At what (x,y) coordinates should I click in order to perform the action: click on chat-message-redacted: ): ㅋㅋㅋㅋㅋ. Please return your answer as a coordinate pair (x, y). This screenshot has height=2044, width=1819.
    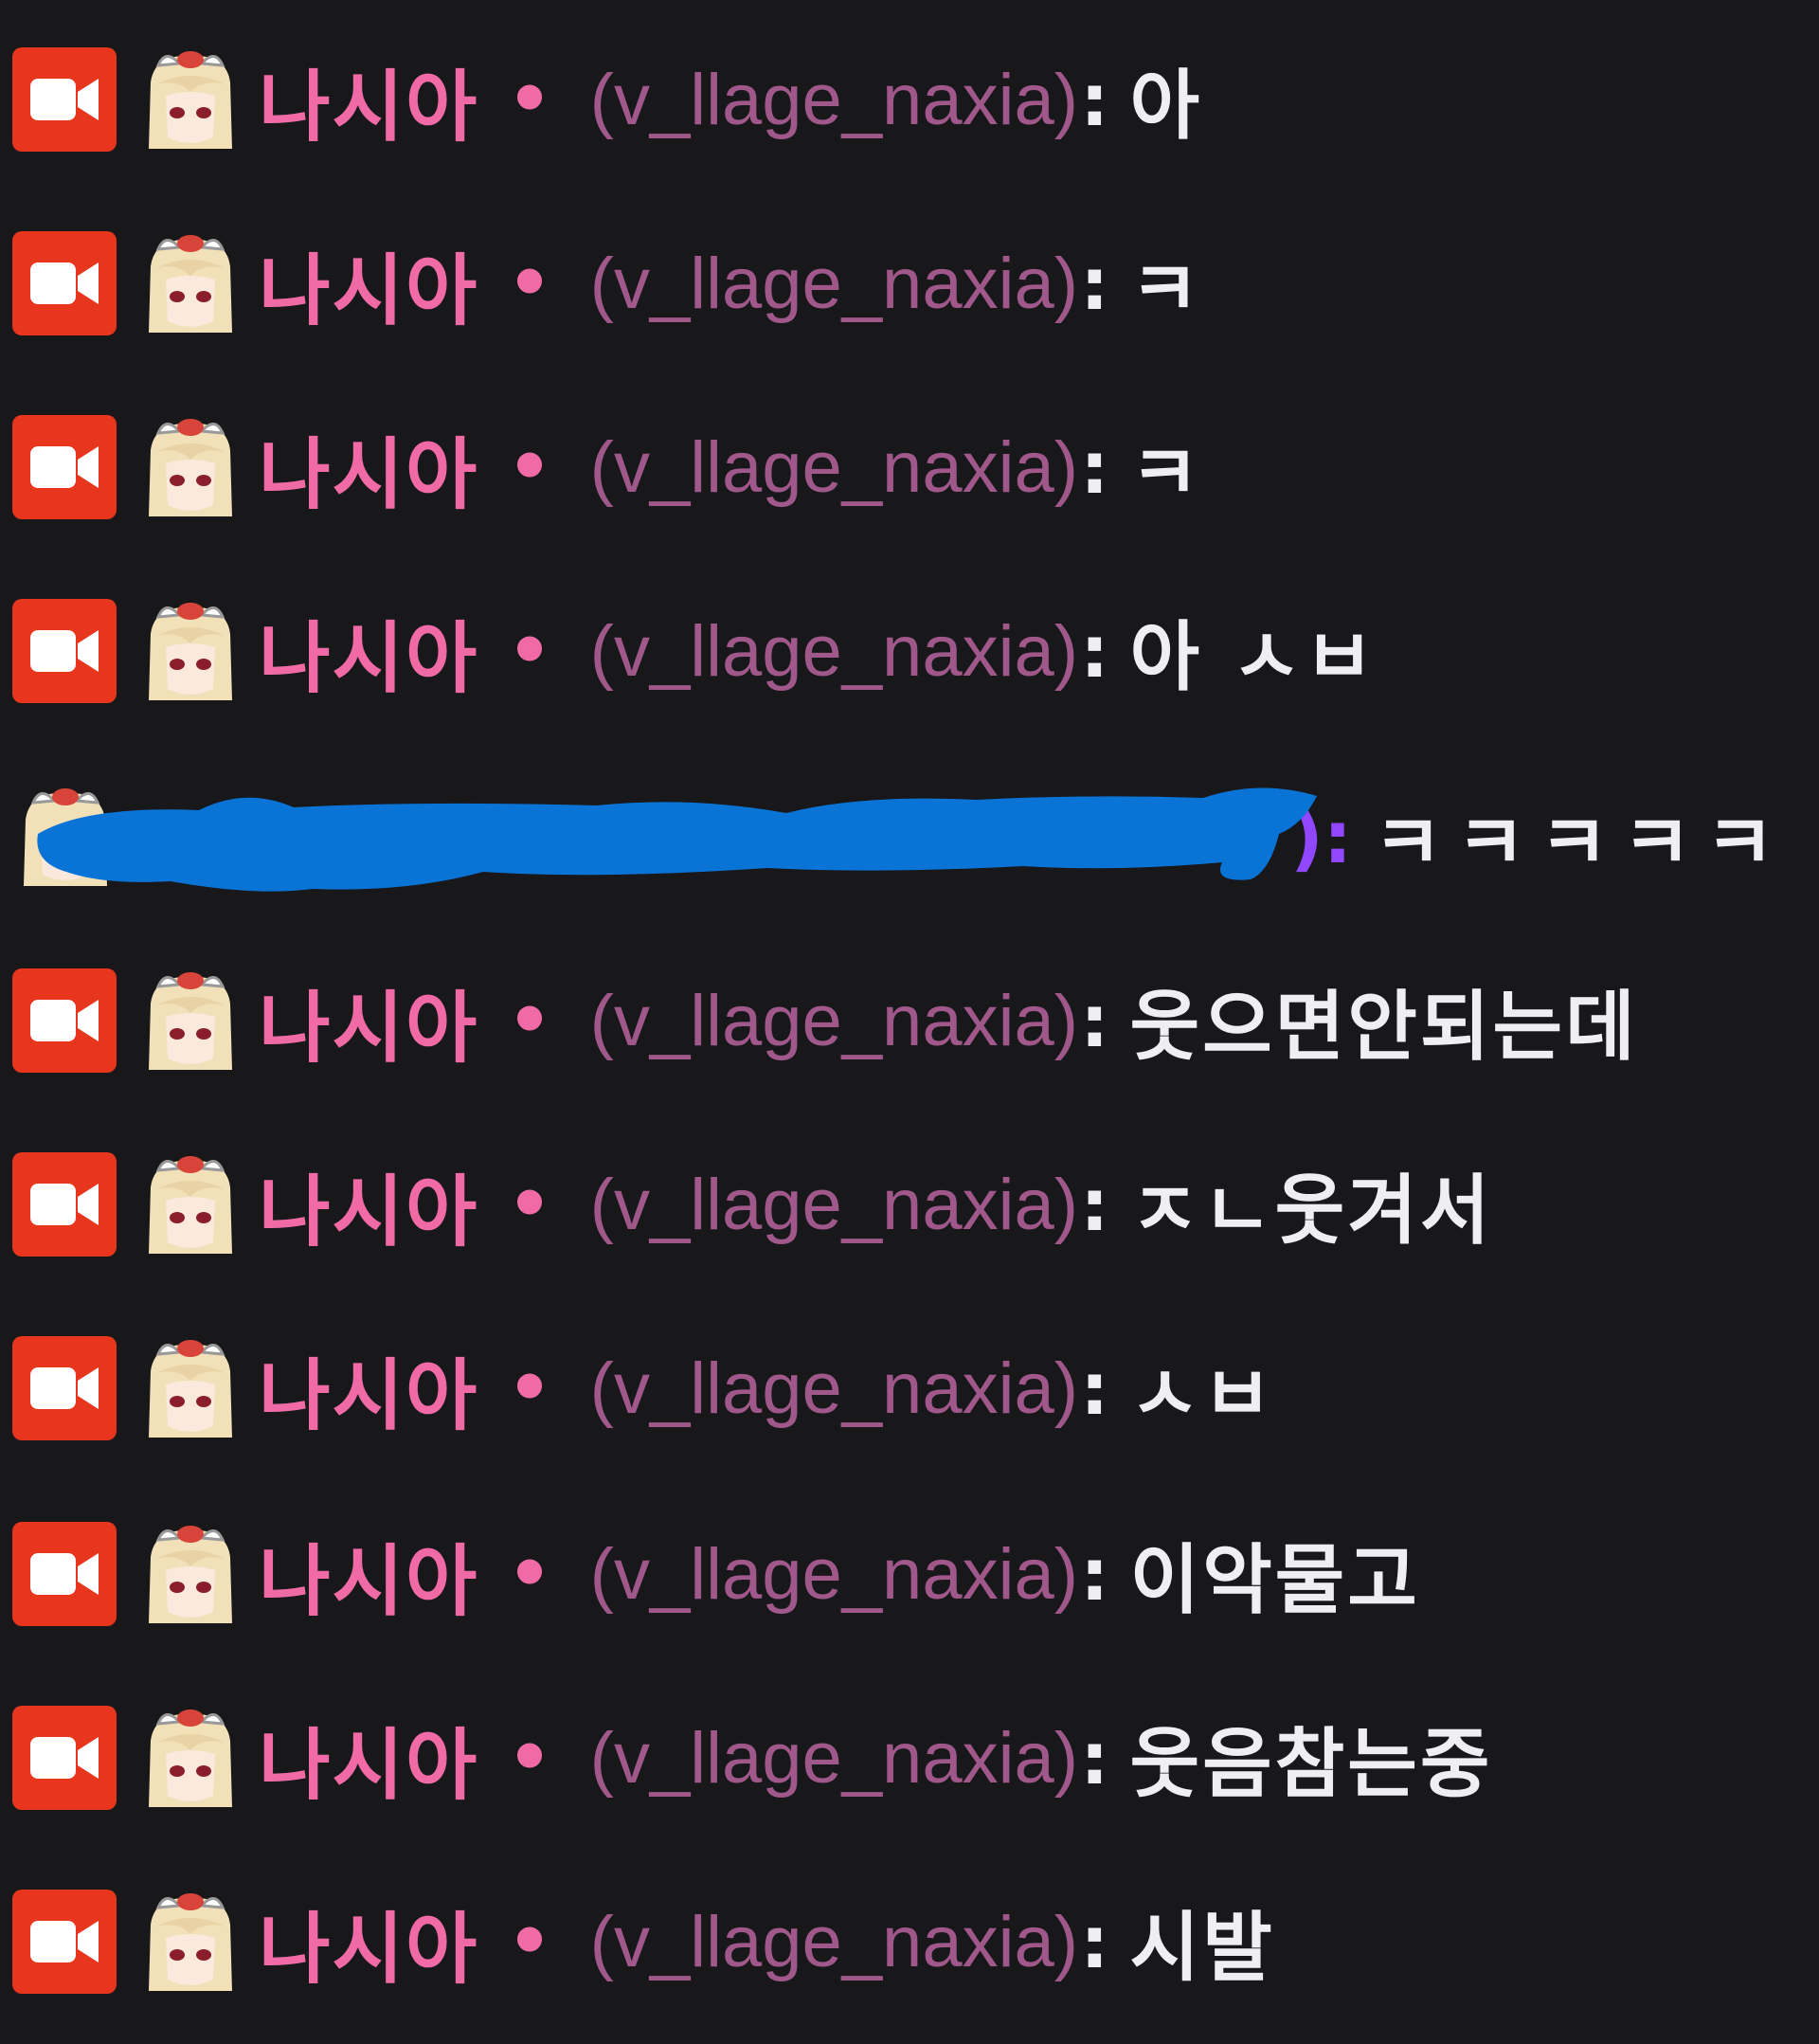
    Looking at the image, I should click on (894, 836).